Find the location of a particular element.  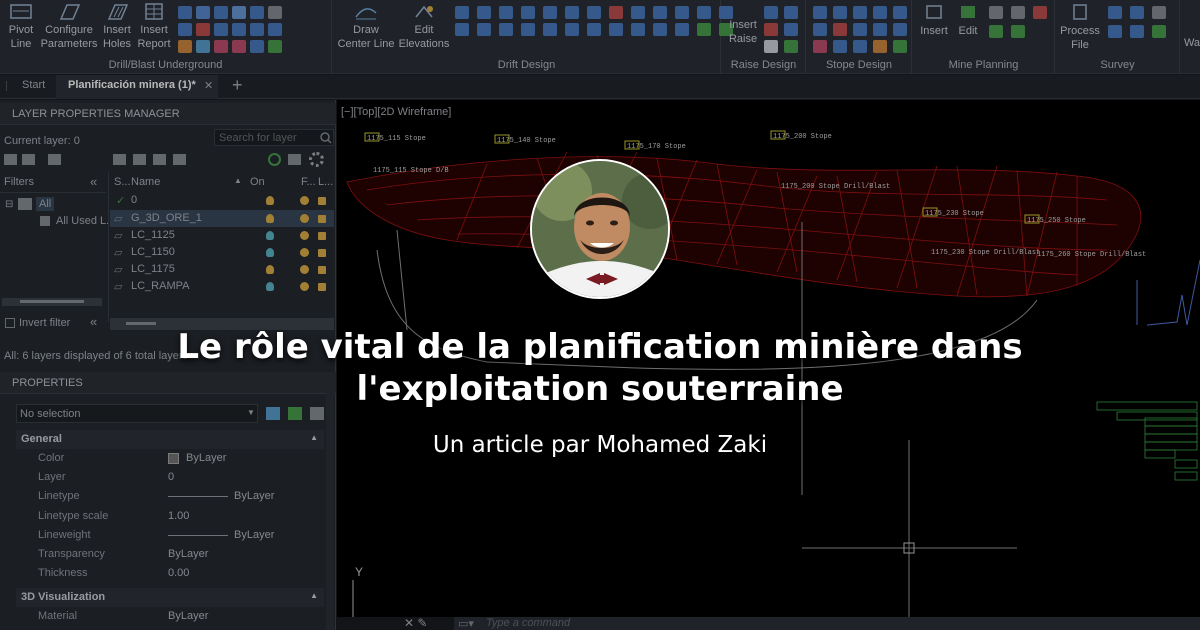

general-section-header: General ▲ is located at coordinates (170, 439).